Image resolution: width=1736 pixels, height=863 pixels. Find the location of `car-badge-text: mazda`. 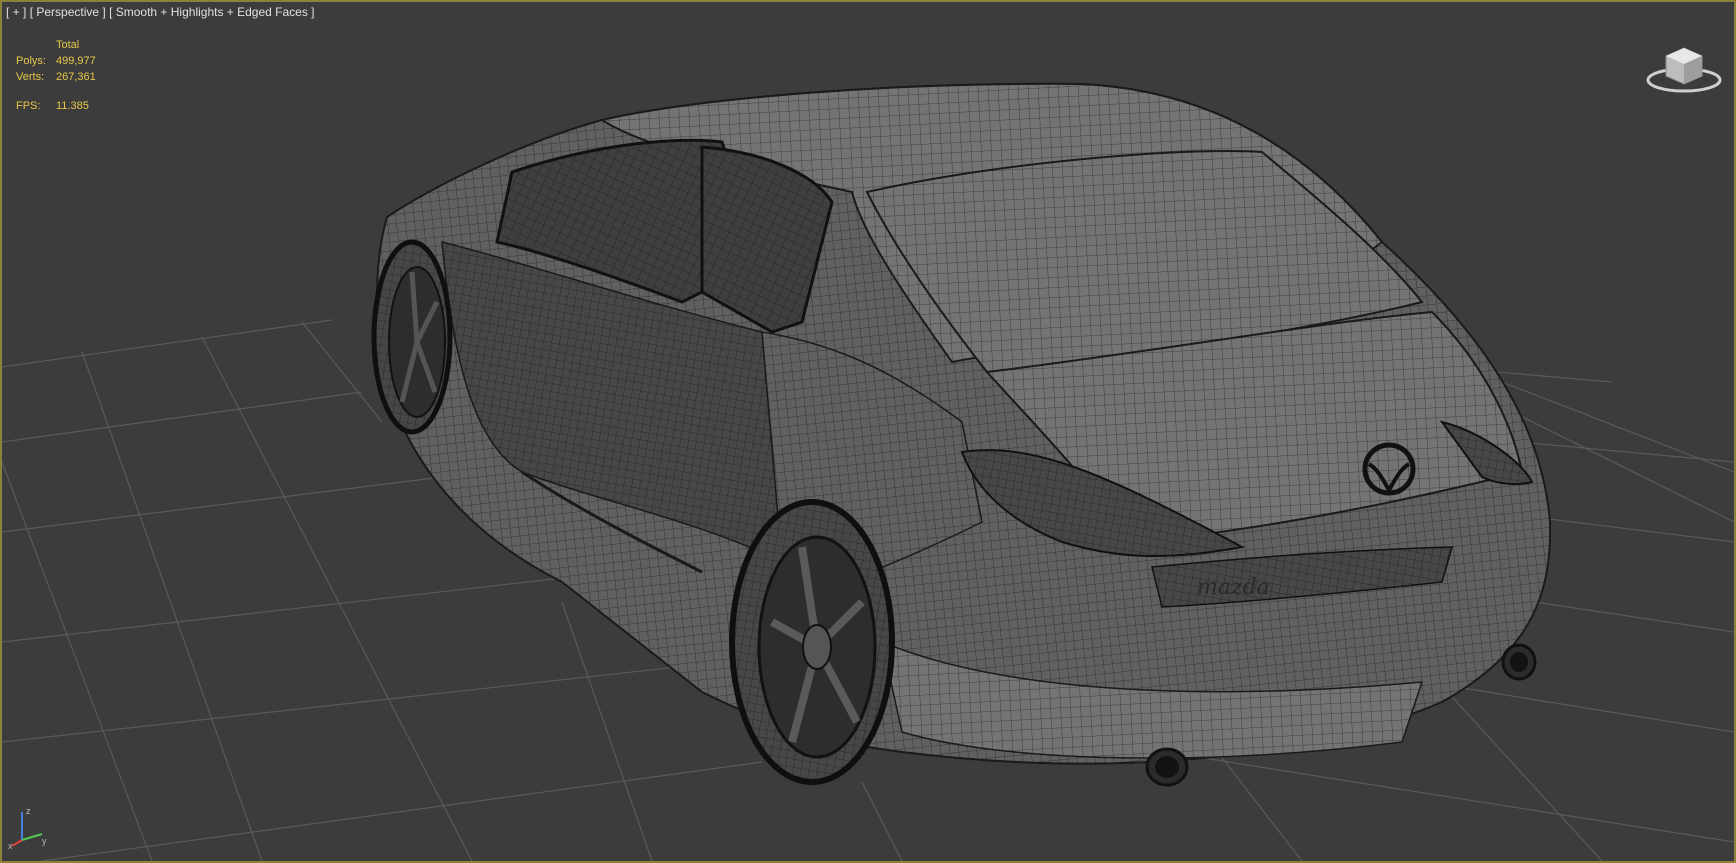

car-badge-text: mazda is located at coordinates (1233, 587).